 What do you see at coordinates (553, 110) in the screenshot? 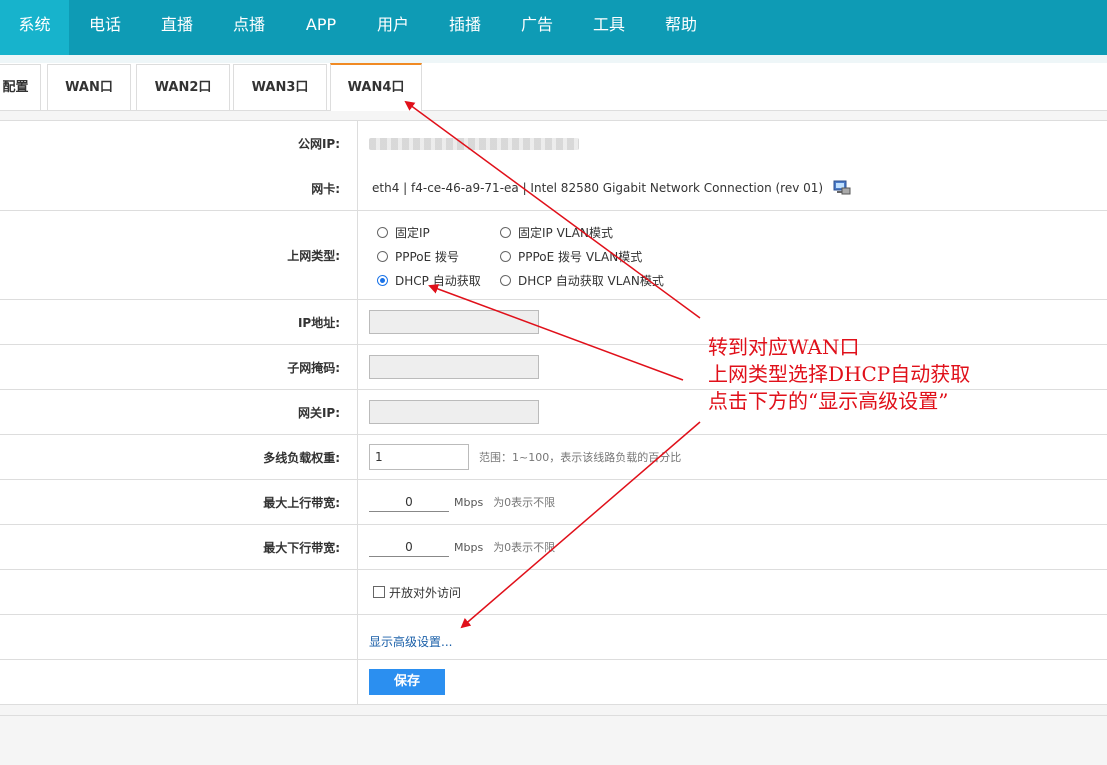
I see `tab-divider` at bounding box center [553, 110].